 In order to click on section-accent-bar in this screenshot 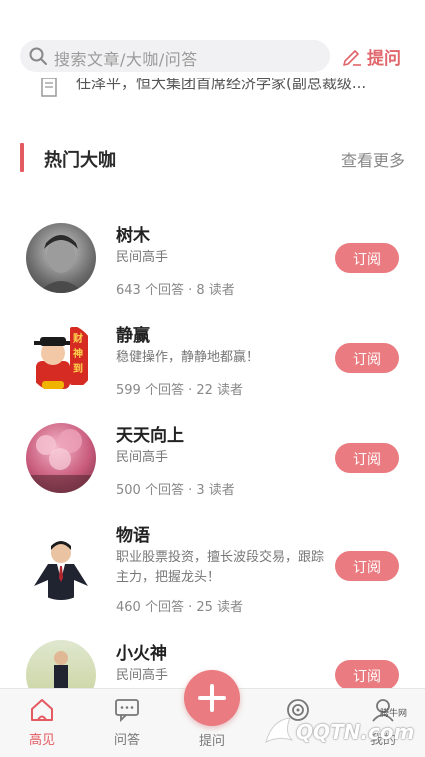, I will do `click(22, 157)`.